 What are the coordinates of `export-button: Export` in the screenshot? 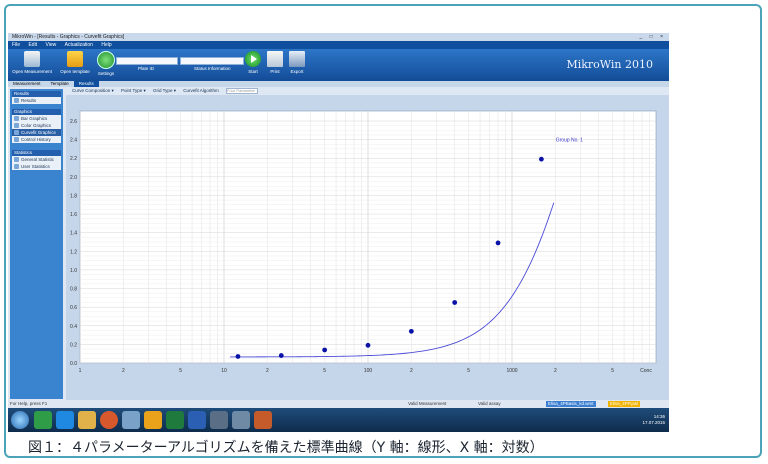 It's located at (297, 62).